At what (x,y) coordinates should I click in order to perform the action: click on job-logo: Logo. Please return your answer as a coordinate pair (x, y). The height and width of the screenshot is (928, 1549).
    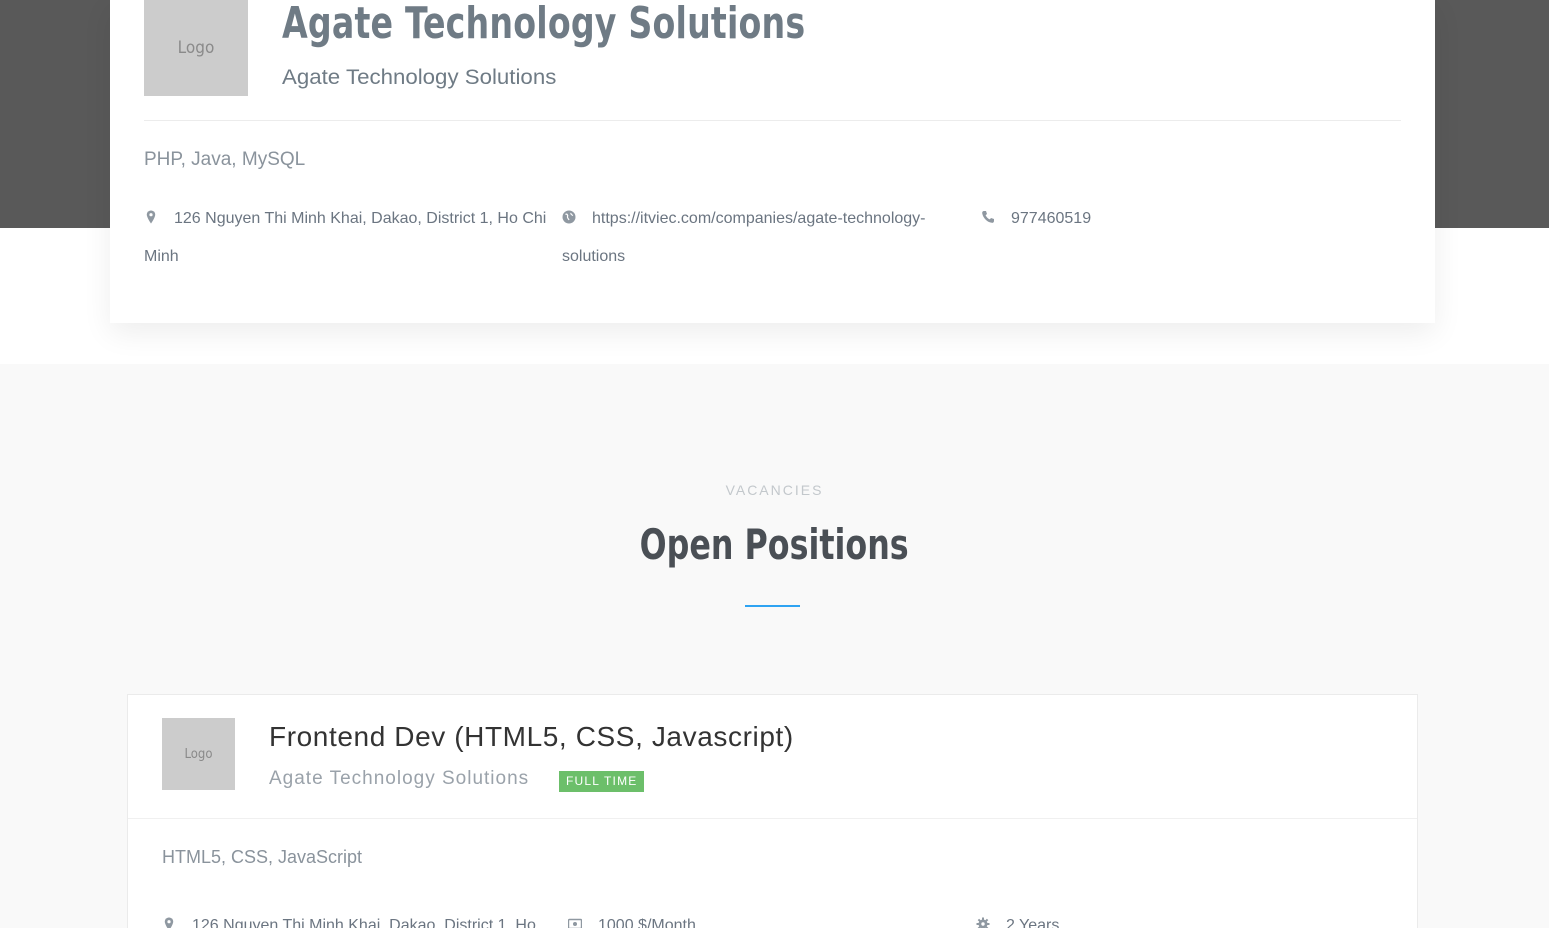
    Looking at the image, I should click on (198, 754).